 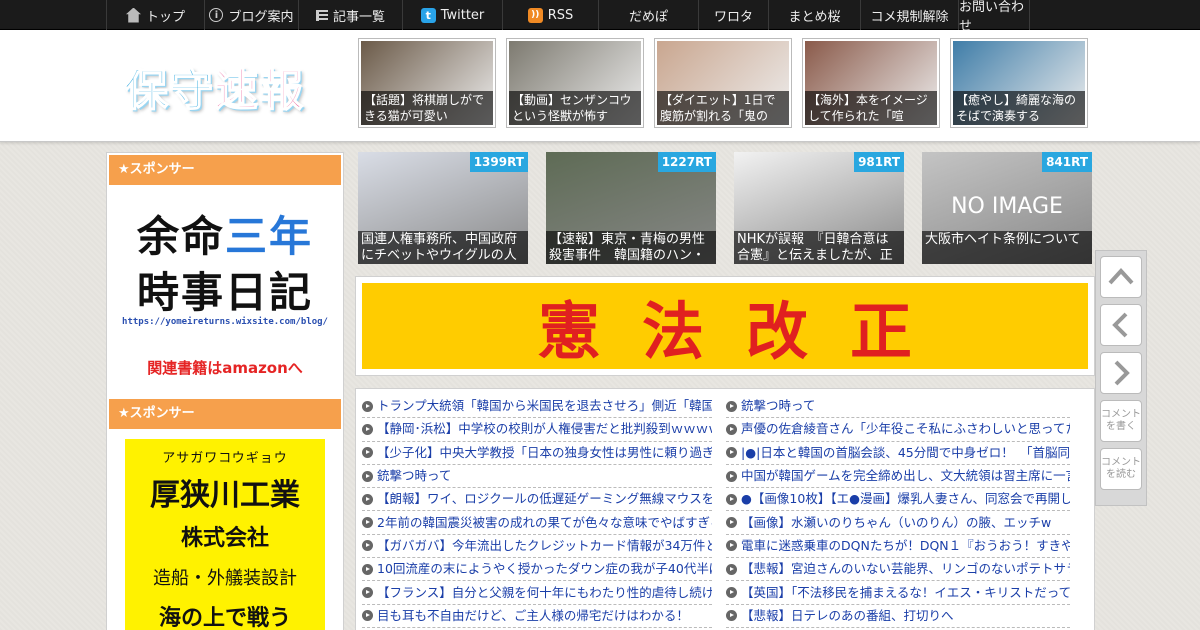 I want to click on nav-item-label: ワロタ, so click(x=733, y=17).